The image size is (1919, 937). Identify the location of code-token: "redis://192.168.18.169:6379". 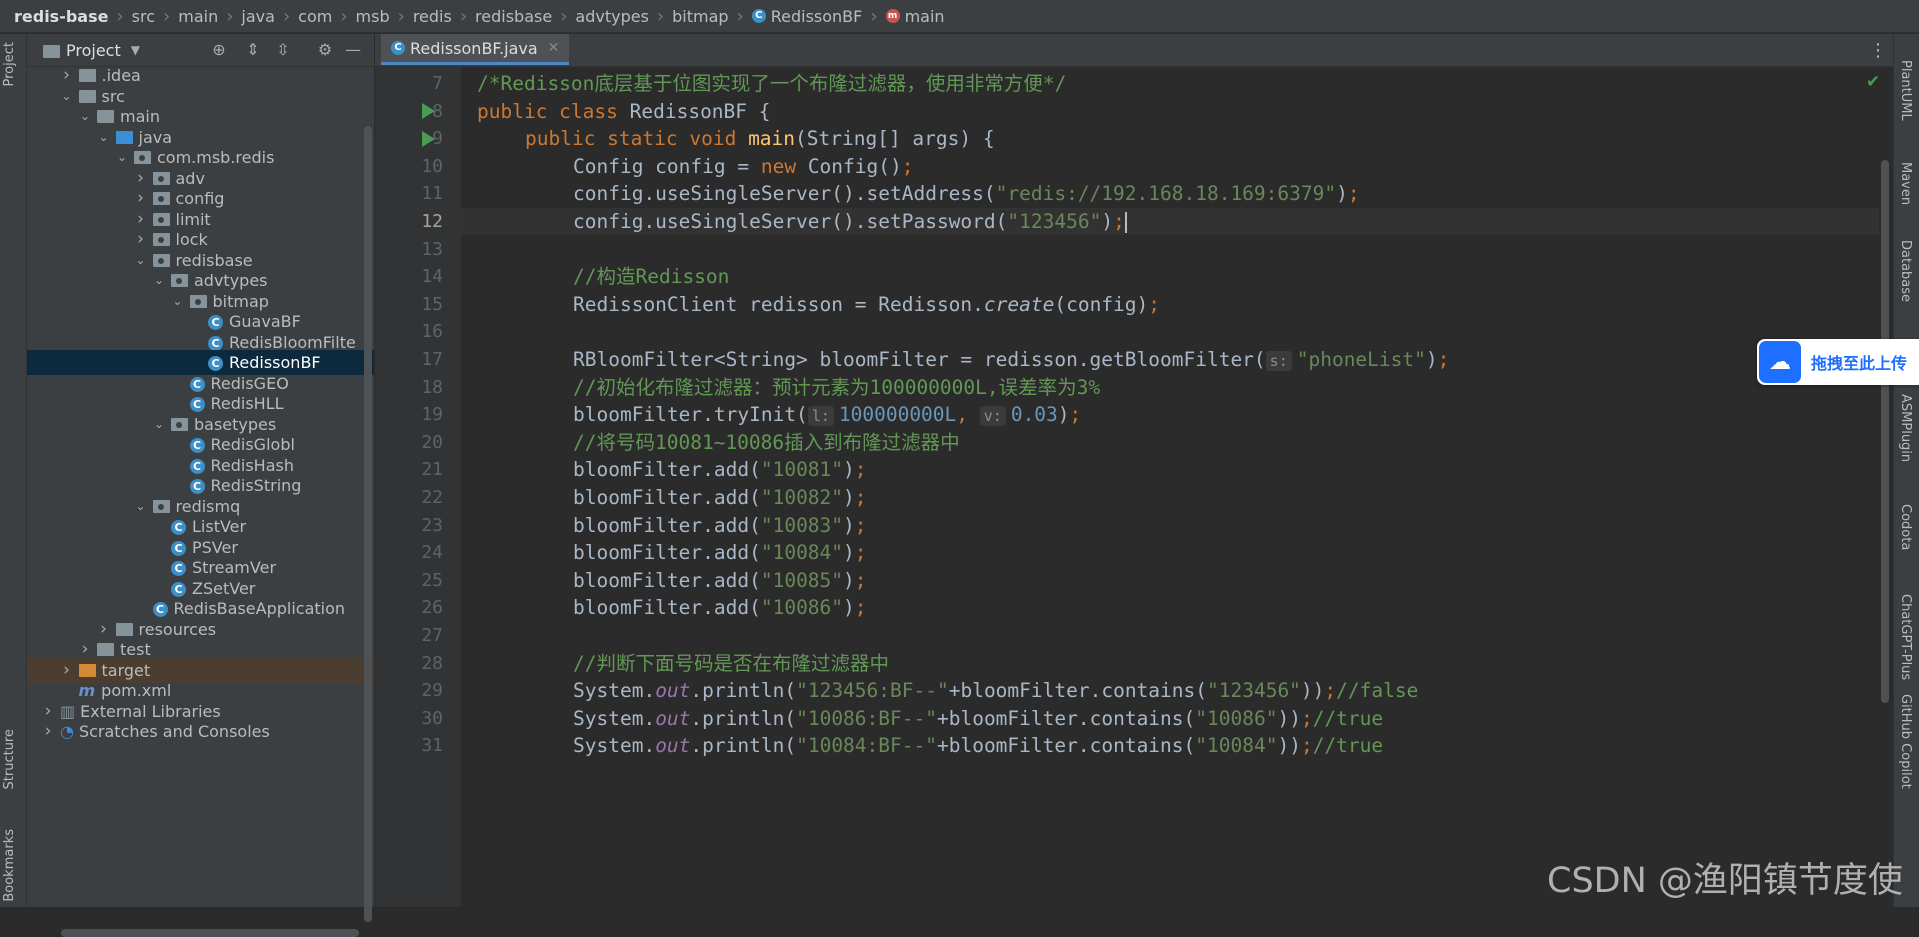
(1166, 194).